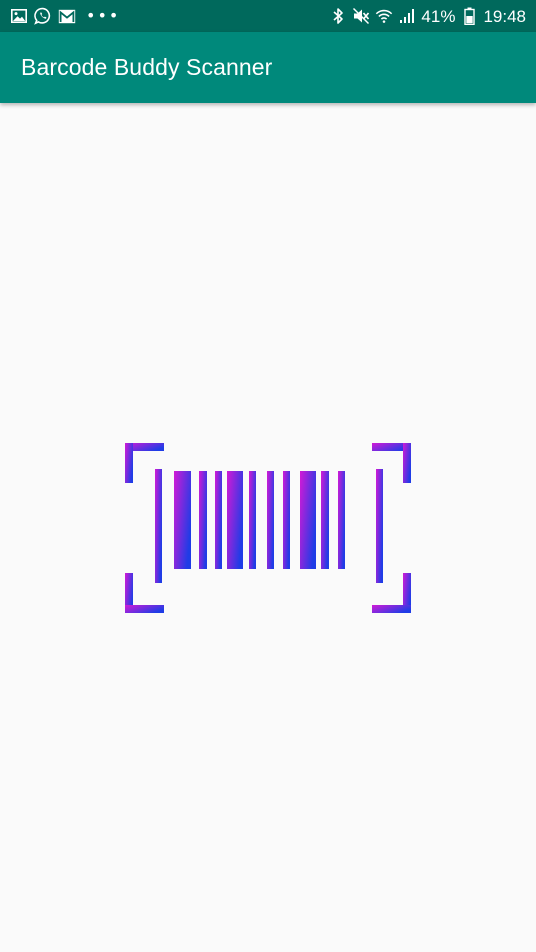 The height and width of the screenshot is (952, 536). I want to click on notification-icons: •••, so click(65, 16).